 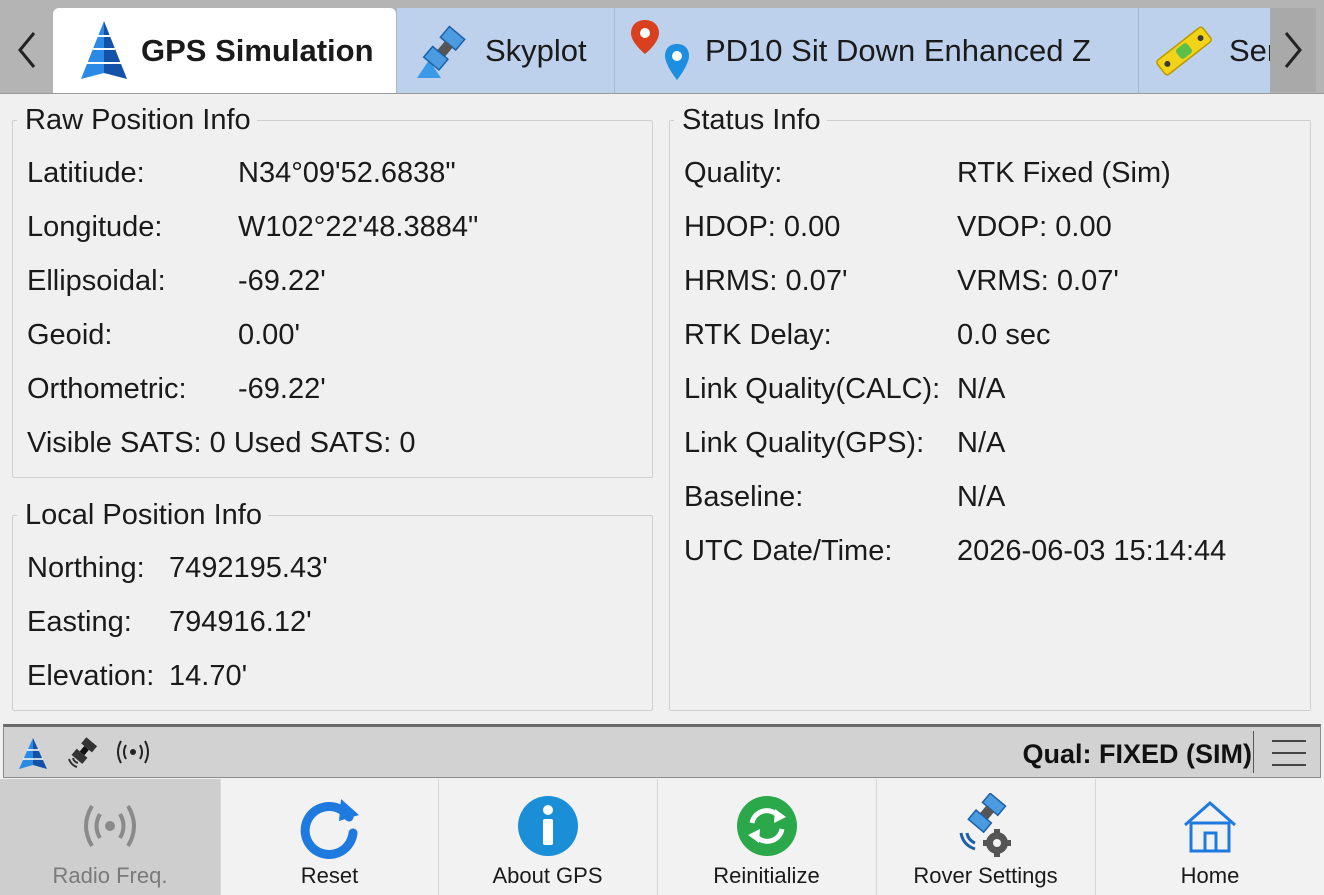 I want to click on scroll-tabs-right-button, so click(x=1293, y=50).